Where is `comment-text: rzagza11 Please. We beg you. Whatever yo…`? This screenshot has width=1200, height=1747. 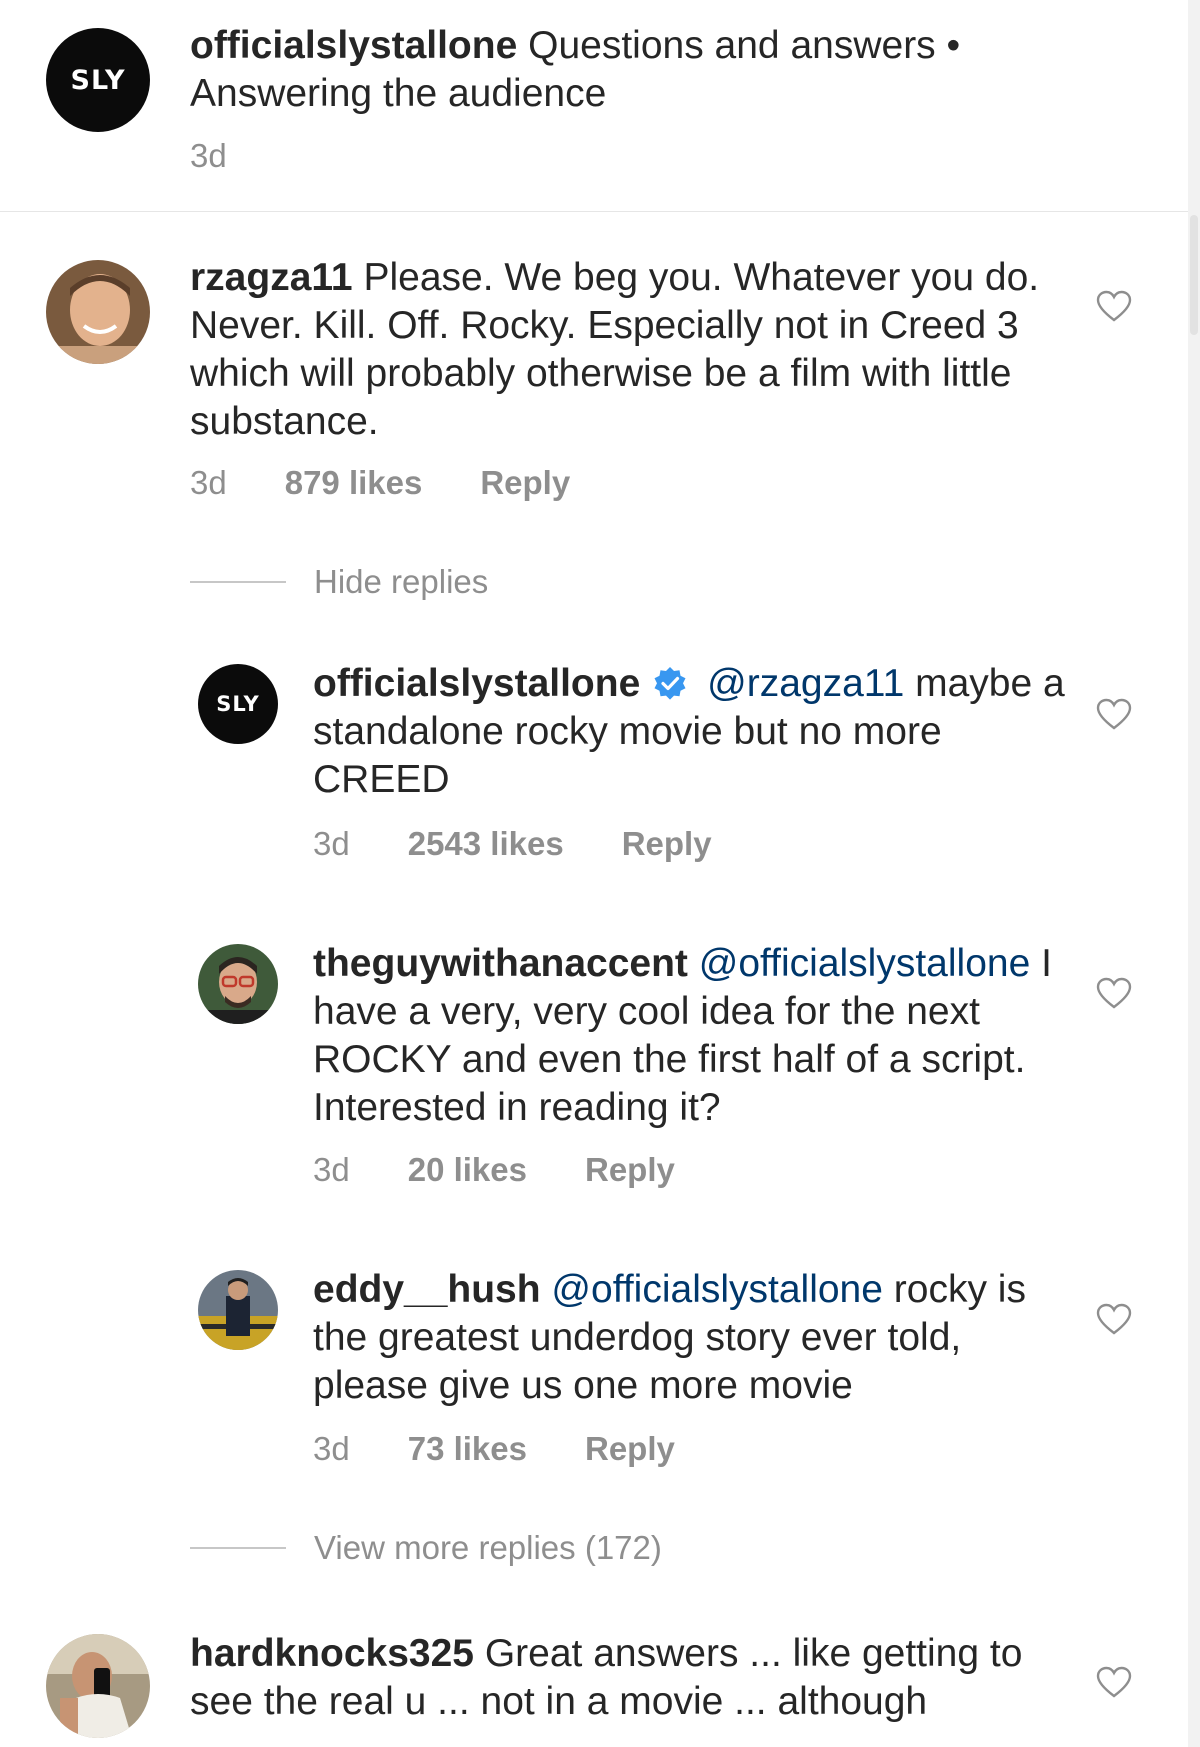
comment-text: rzagza11 Please. We beg you. Whatever yo… is located at coordinates (625, 350).